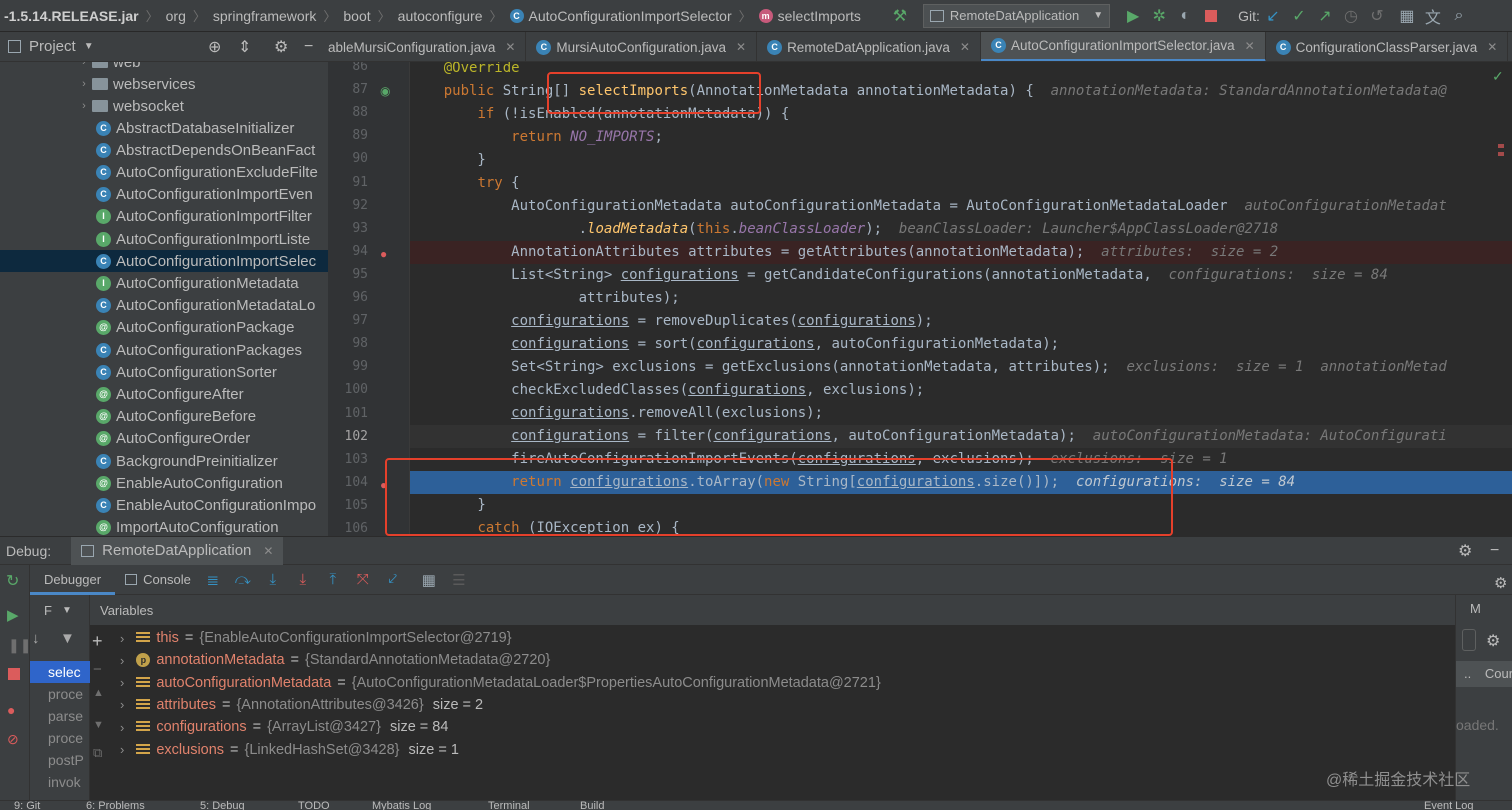 The width and height of the screenshot is (1512, 810). What do you see at coordinates (1377, 16) in the screenshot?
I see `rollback-icon: ↺` at bounding box center [1377, 16].